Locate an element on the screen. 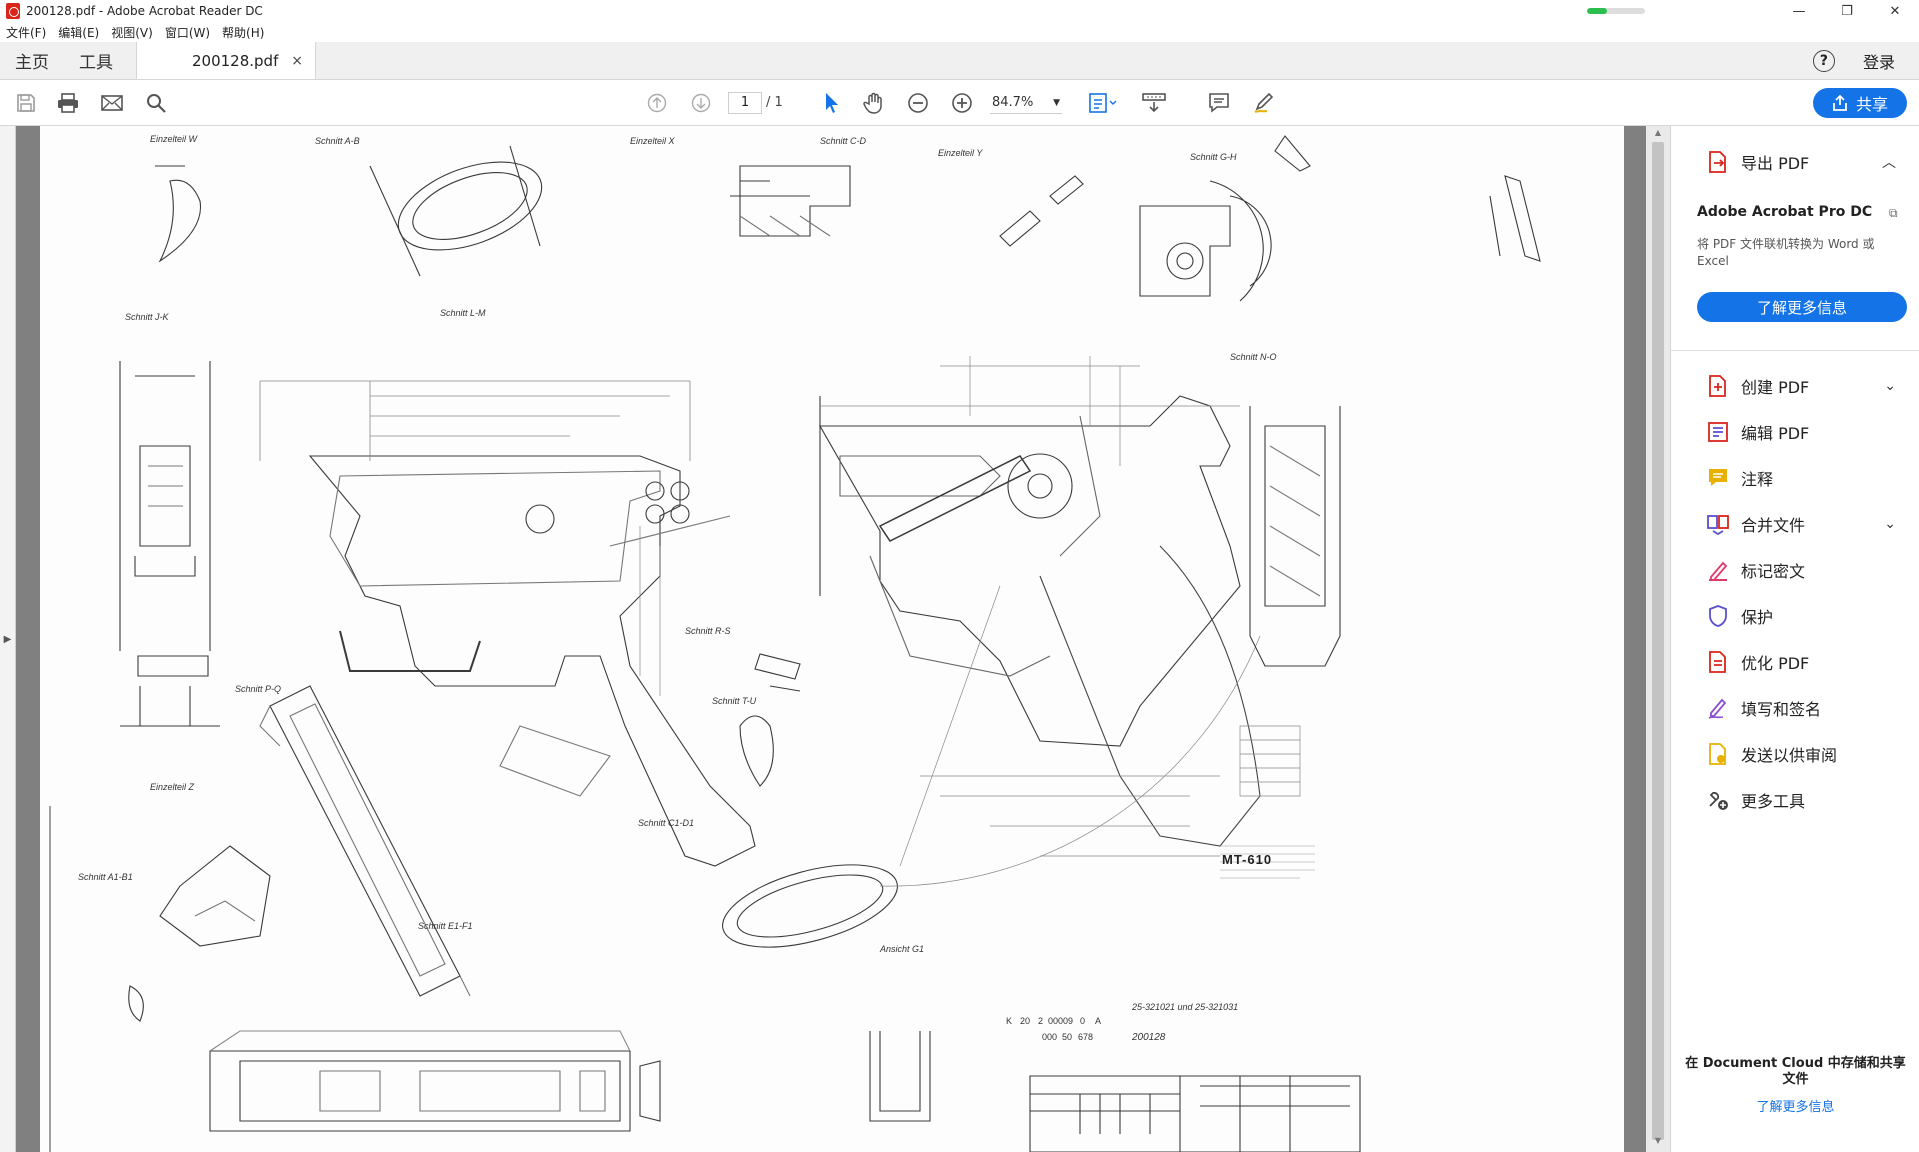 This screenshot has width=1919, height=1152. page-number-input: 1 is located at coordinates (745, 103).